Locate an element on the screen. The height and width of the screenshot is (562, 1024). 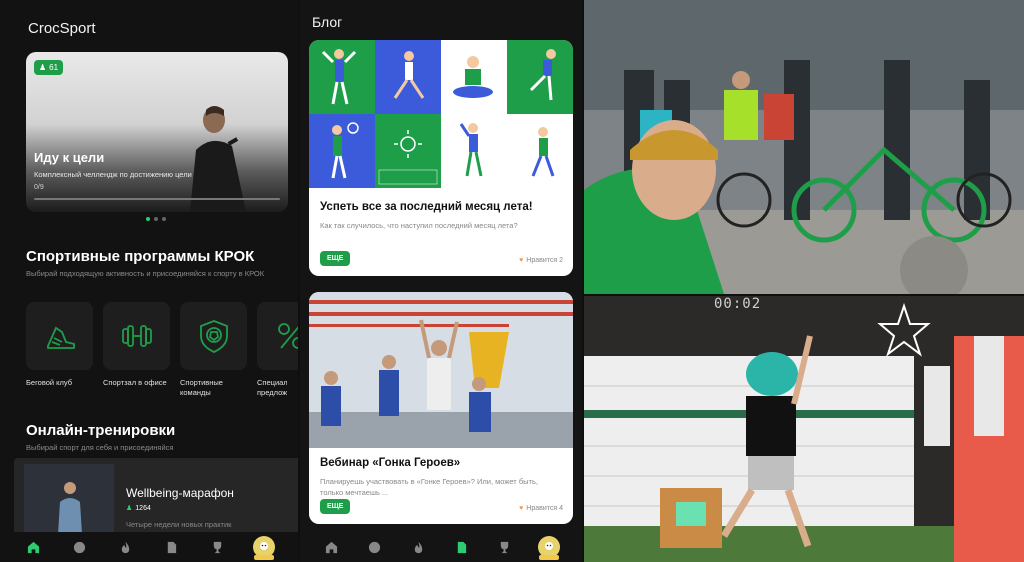
program-tile-gym is located at coordinates (136, 336).